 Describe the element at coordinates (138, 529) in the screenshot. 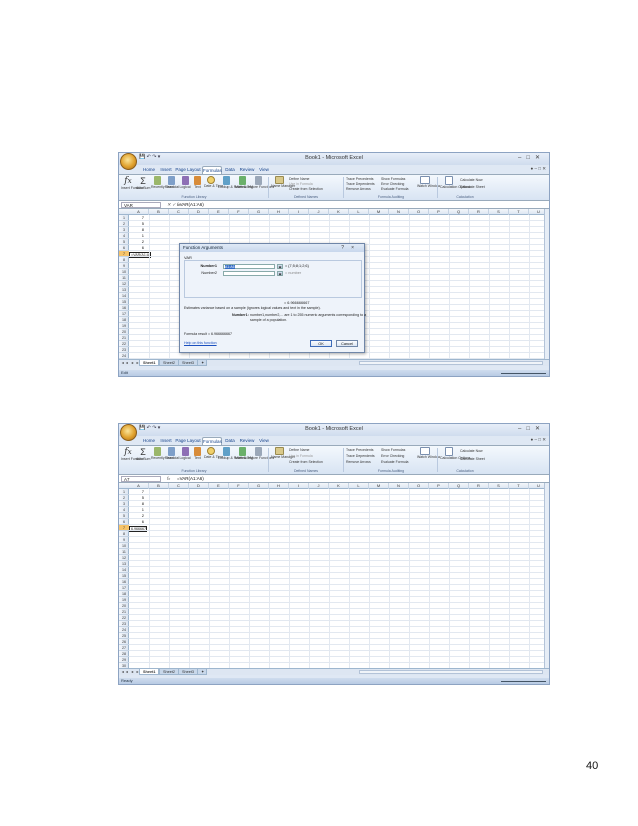

I see `active-cell: 6.966667` at that location.